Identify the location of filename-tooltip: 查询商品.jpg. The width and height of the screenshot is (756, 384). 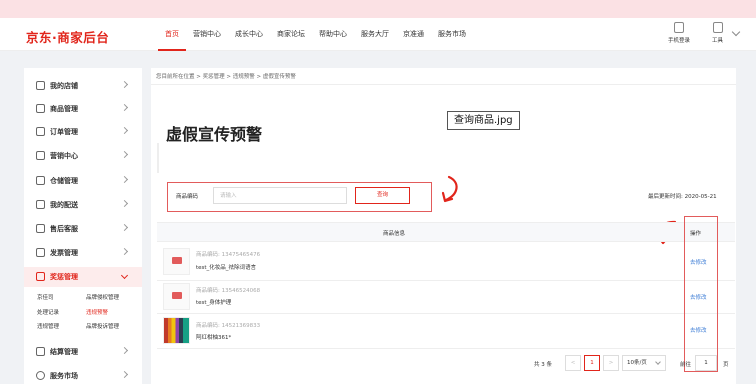
(483, 120).